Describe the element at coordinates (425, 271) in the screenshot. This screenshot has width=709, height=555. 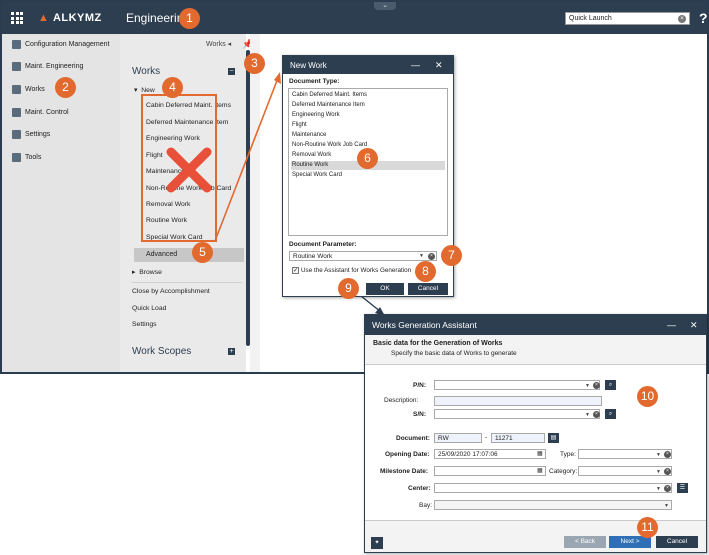
I see `callout-8: 8` at that location.